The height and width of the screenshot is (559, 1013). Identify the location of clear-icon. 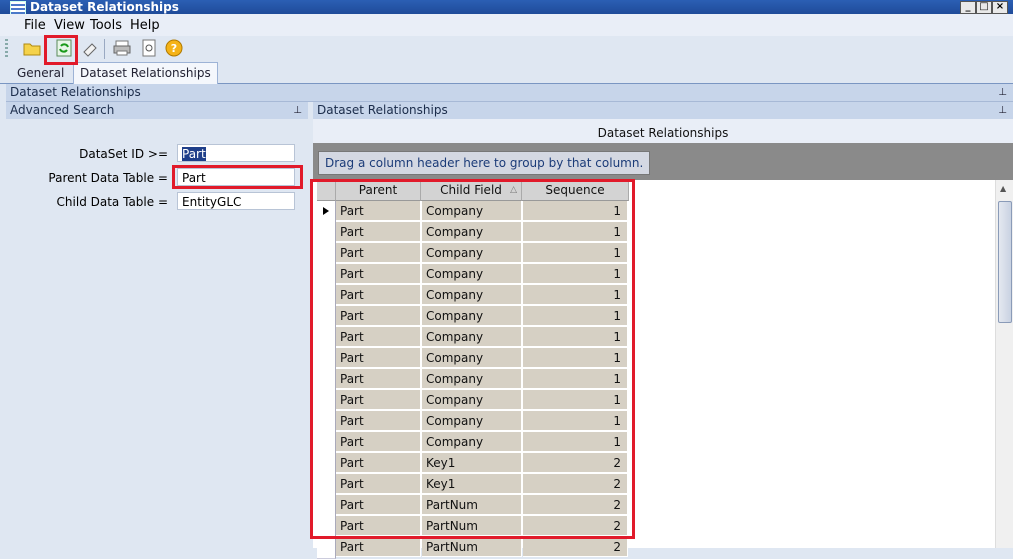
(90, 48).